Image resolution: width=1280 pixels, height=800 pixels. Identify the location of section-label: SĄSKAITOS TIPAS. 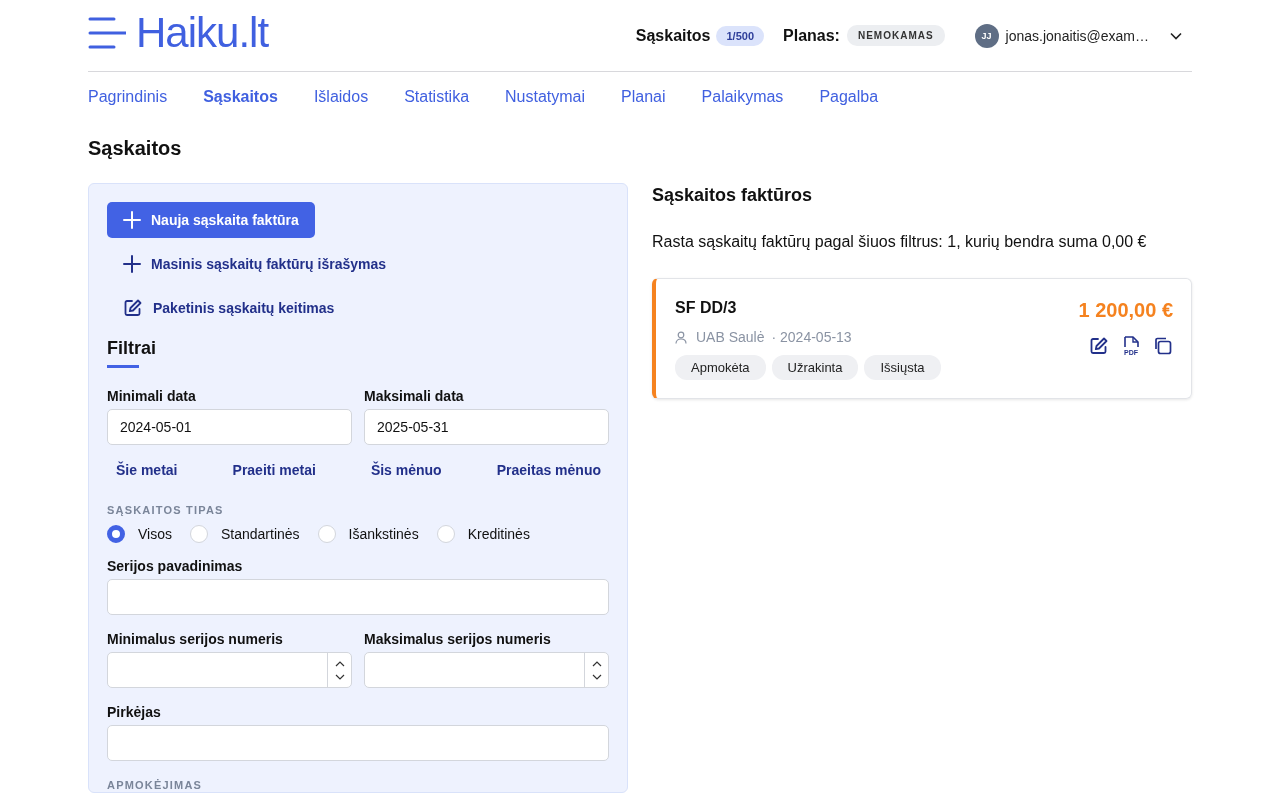
(166, 510).